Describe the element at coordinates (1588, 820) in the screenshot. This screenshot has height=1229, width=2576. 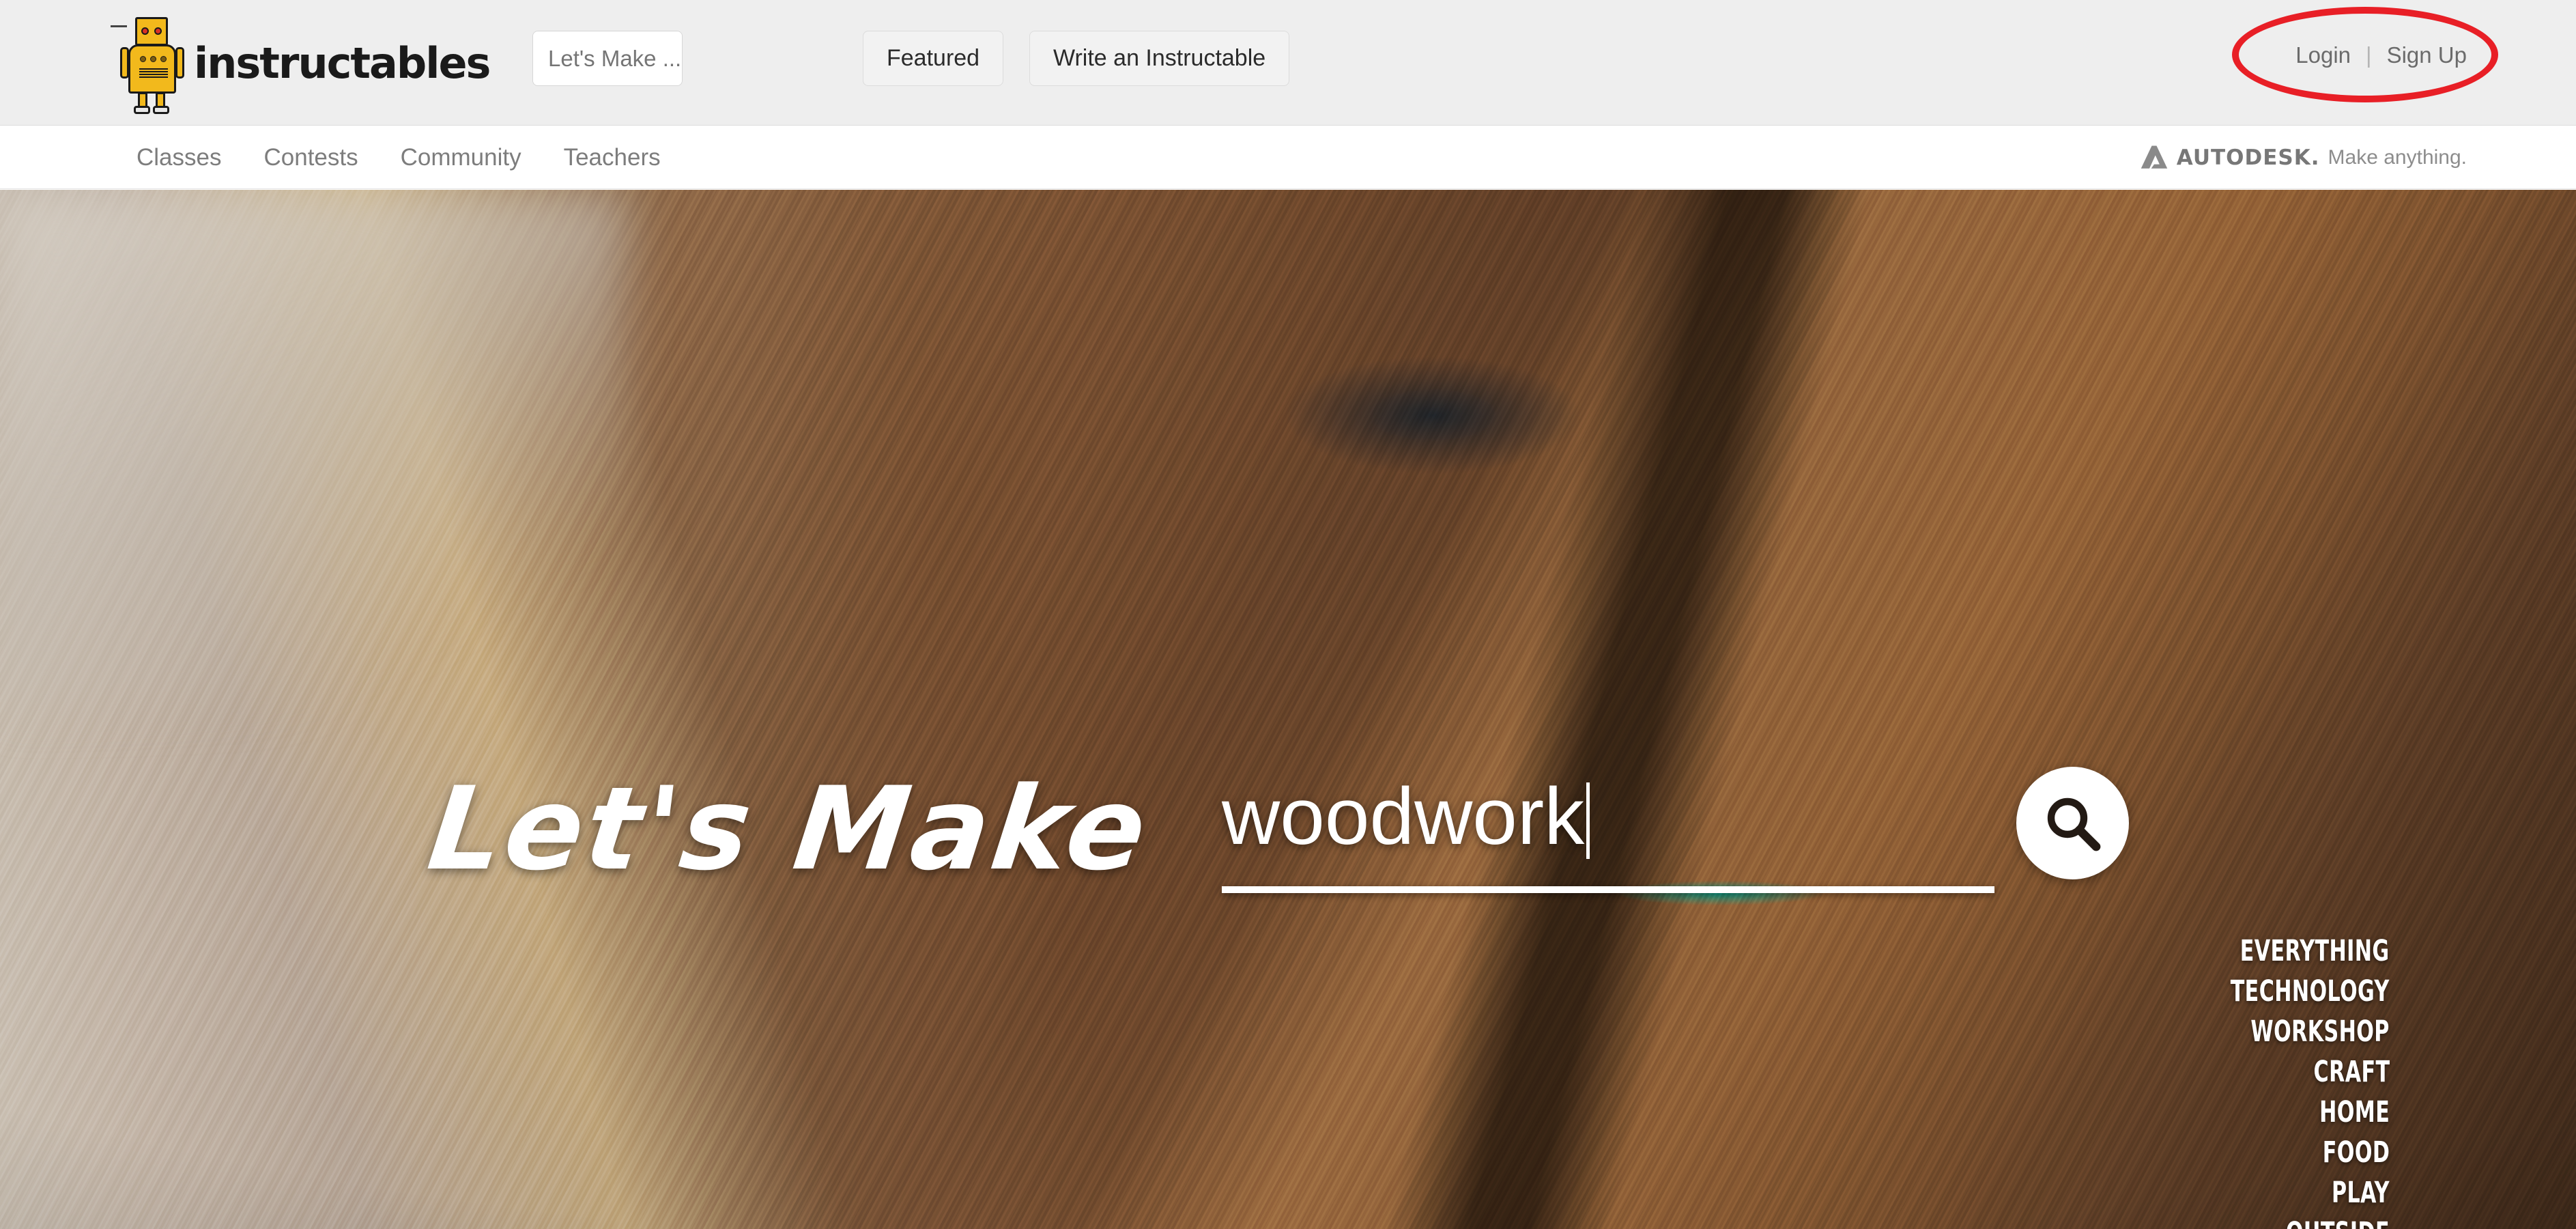
I see `text-cursor` at that location.